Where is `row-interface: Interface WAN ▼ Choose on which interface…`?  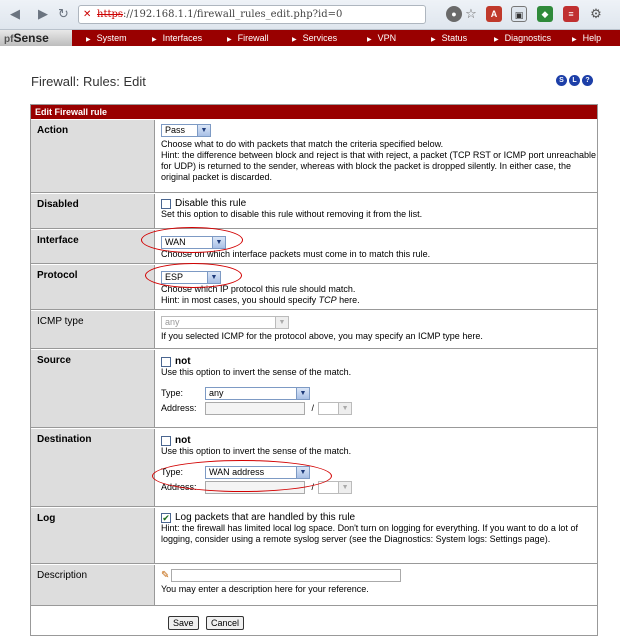 row-interface: Interface WAN ▼ Choose on which interface… is located at coordinates (314, 247).